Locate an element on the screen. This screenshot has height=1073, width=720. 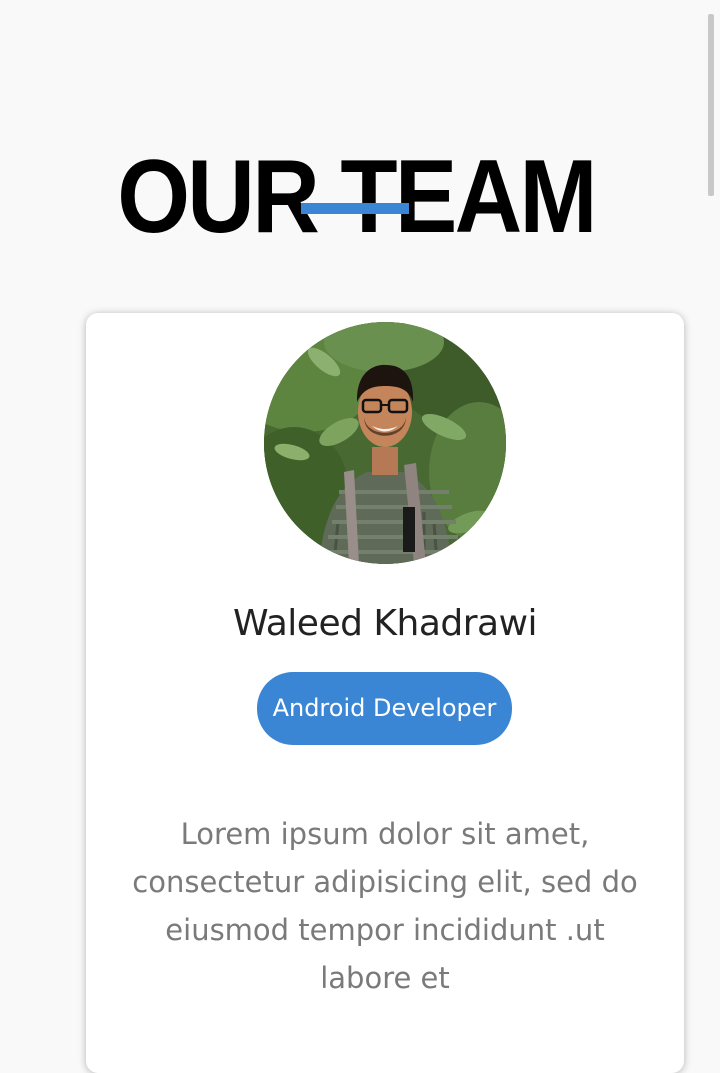
profile-photo-icon is located at coordinates (385, 443).